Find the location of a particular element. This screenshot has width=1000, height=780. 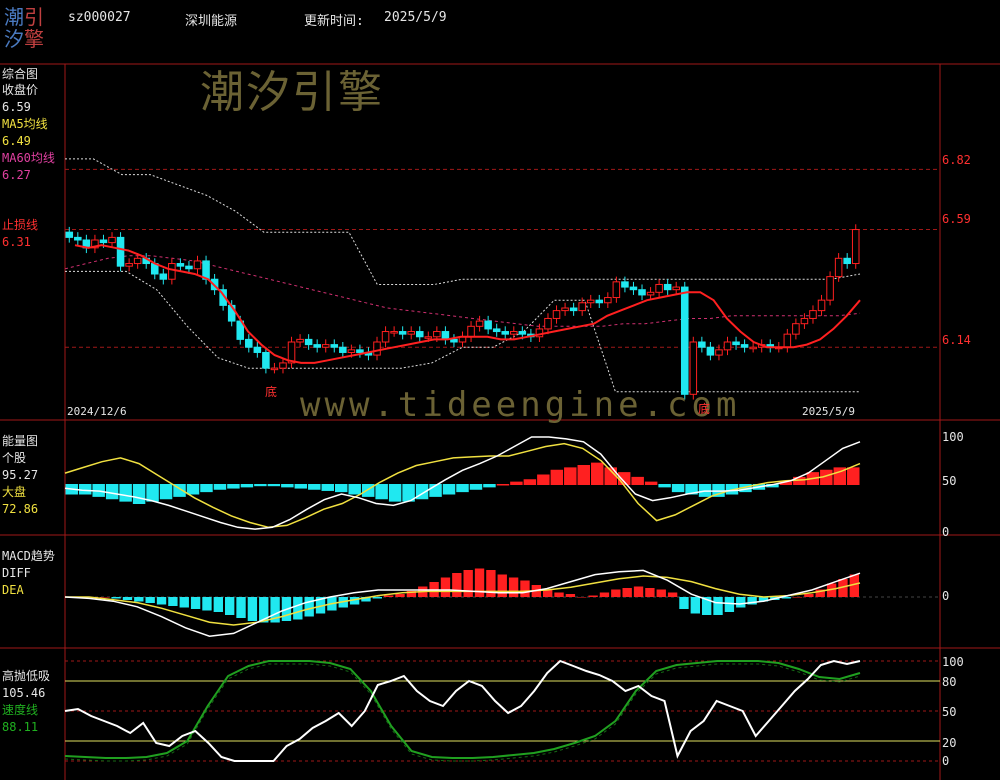

close-label: 收盘价 is located at coordinates (20, 90).